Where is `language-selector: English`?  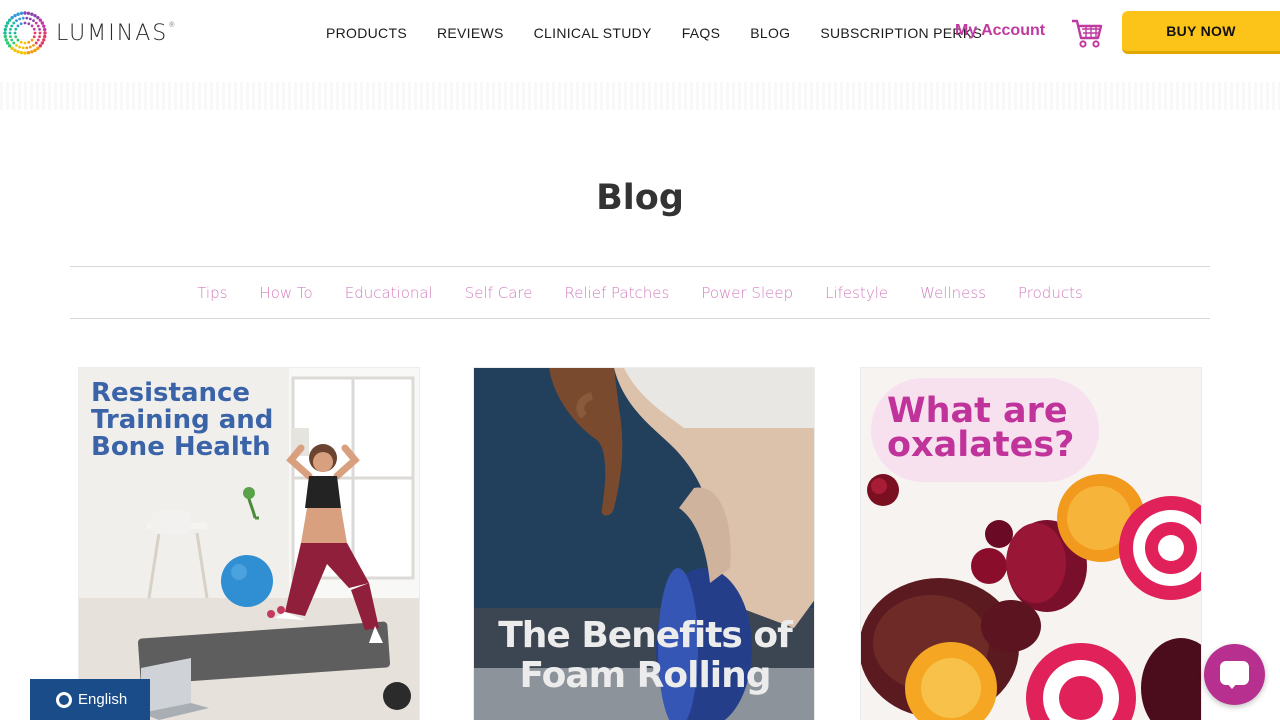
language-selector: English is located at coordinates (90, 699).